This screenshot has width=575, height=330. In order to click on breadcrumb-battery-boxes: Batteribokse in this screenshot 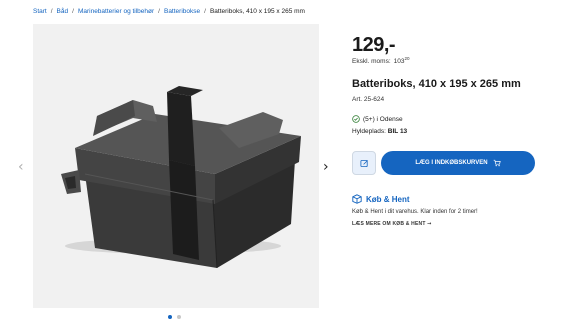, I will do `click(182, 11)`.